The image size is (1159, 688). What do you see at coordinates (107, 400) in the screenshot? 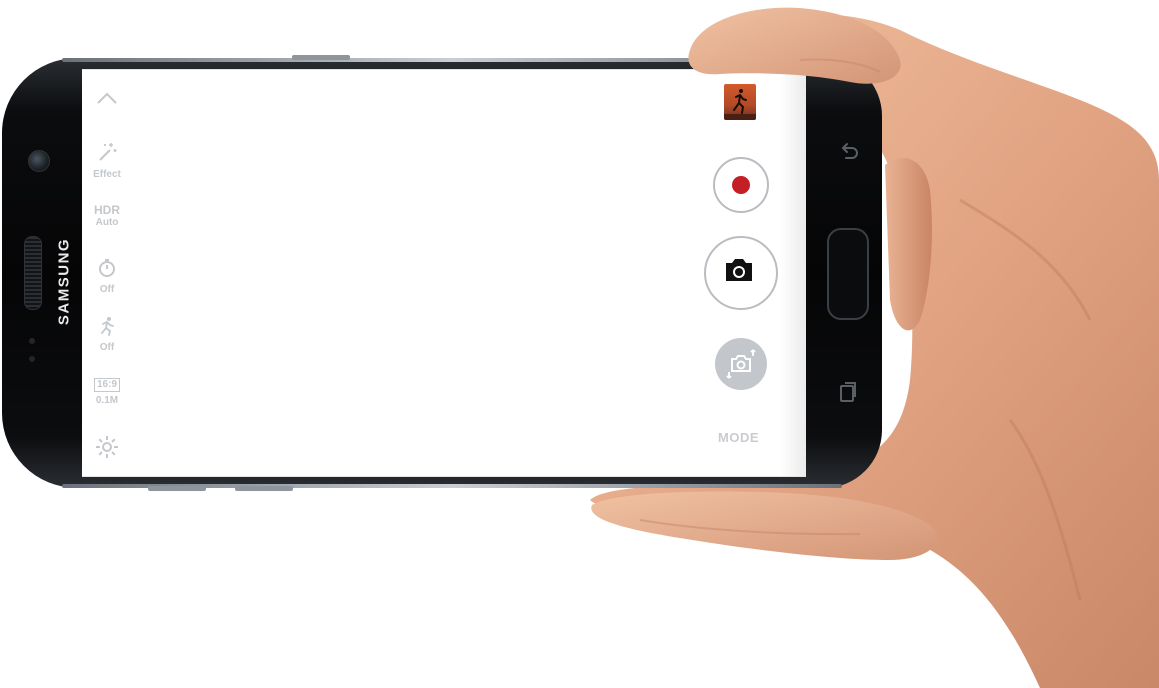
I see `ratio-value: 0.1M` at bounding box center [107, 400].